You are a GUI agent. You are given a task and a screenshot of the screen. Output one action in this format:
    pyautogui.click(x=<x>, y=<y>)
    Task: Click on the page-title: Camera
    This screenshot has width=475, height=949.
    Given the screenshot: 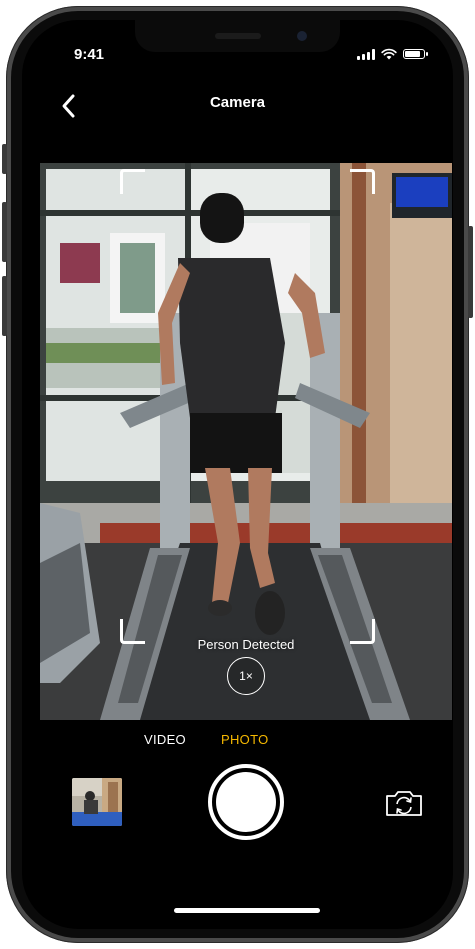 What is the action you would take?
    pyautogui.click(x=237, y=102)
    